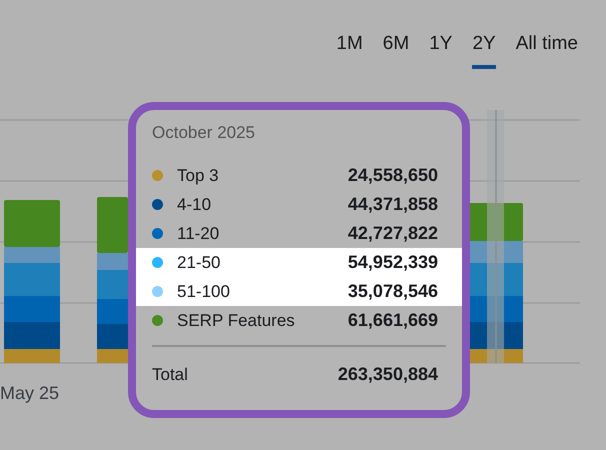 The height and width of the screenshot is (450, 606). I want to click on axis-label: May 25, so click(30, 393).